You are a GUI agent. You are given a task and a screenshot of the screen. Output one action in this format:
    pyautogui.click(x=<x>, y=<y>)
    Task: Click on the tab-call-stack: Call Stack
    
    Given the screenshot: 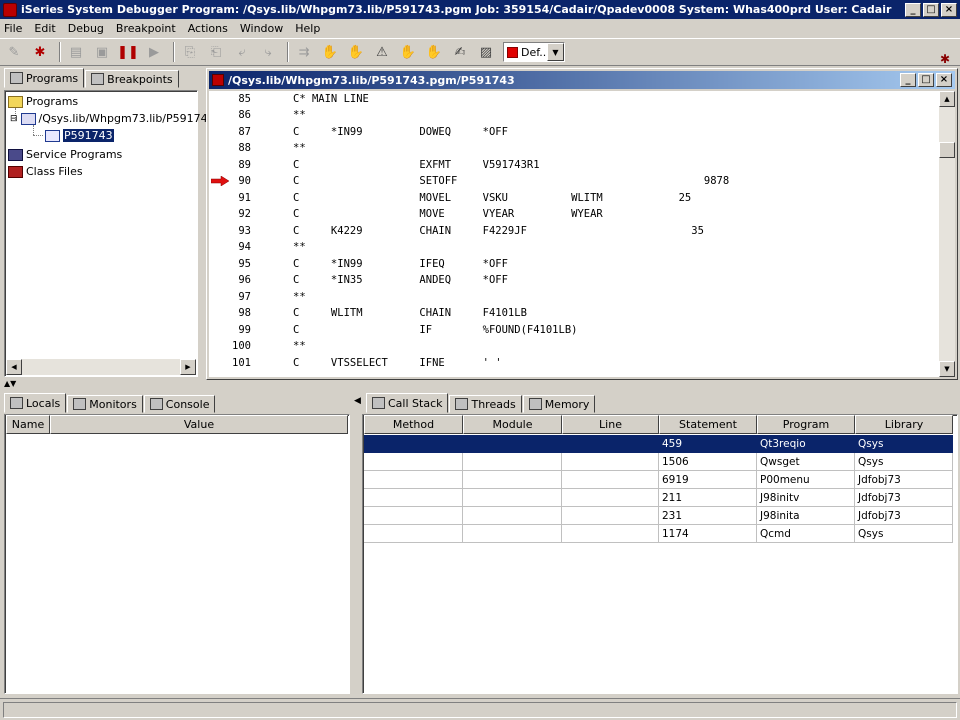 What is the action you would take?
    pyautogui.click(x=407, y=403)
    